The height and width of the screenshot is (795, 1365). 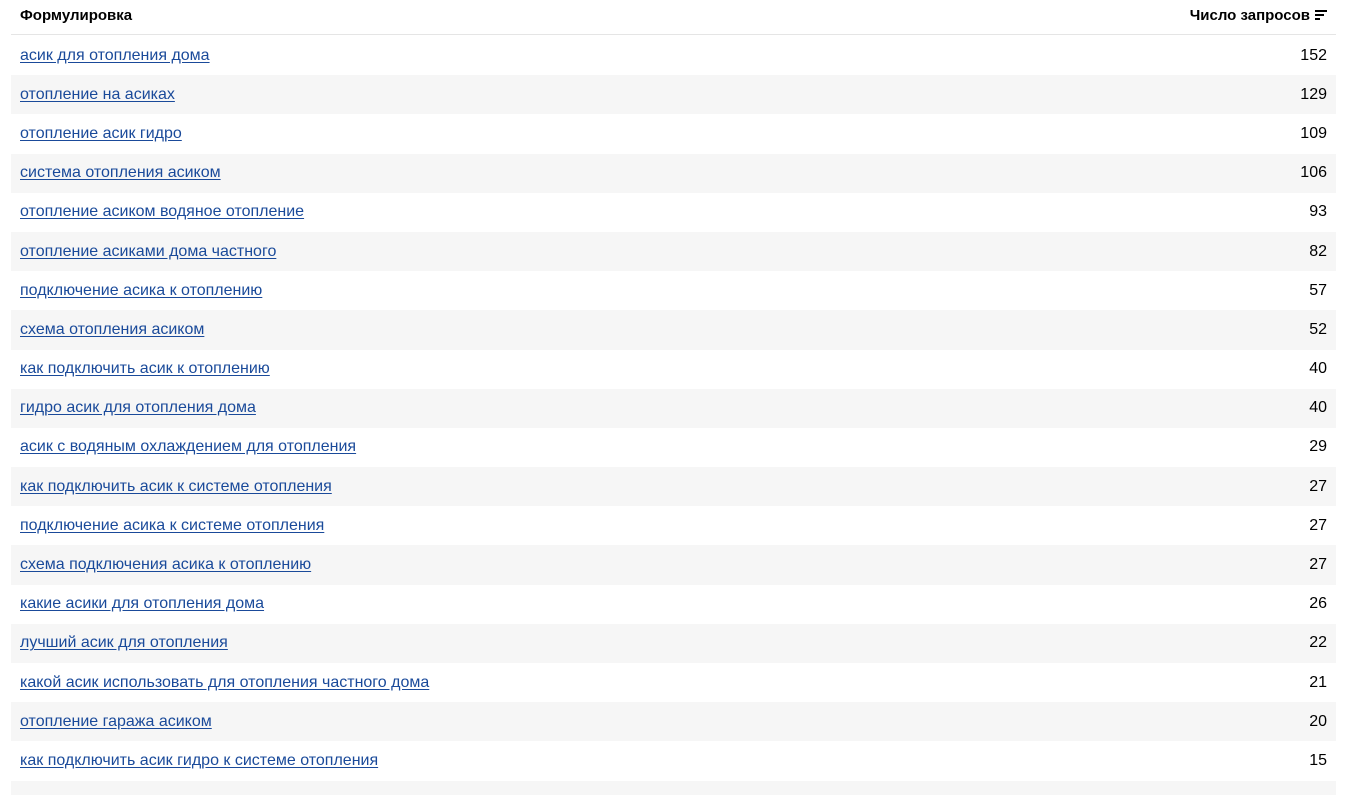 What do you see at coordinates (188, 447) in the screenshot?
I see `query-phrase-link: асик с водяным охлаждением для отопления` at bounding box center [188, 447].